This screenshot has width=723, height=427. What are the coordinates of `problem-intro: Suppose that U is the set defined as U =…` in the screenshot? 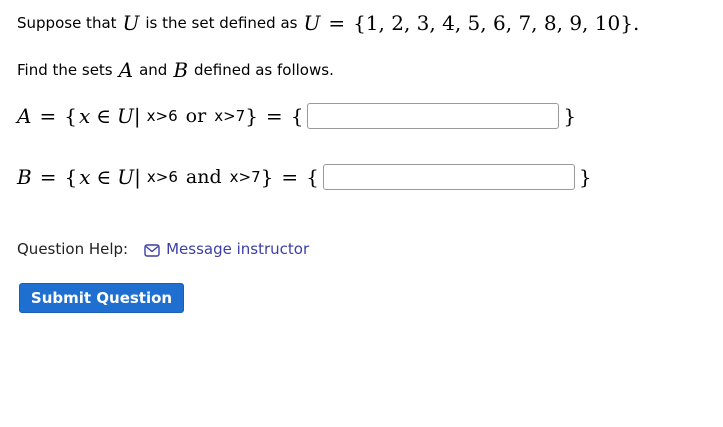 It's located at (328, 23).